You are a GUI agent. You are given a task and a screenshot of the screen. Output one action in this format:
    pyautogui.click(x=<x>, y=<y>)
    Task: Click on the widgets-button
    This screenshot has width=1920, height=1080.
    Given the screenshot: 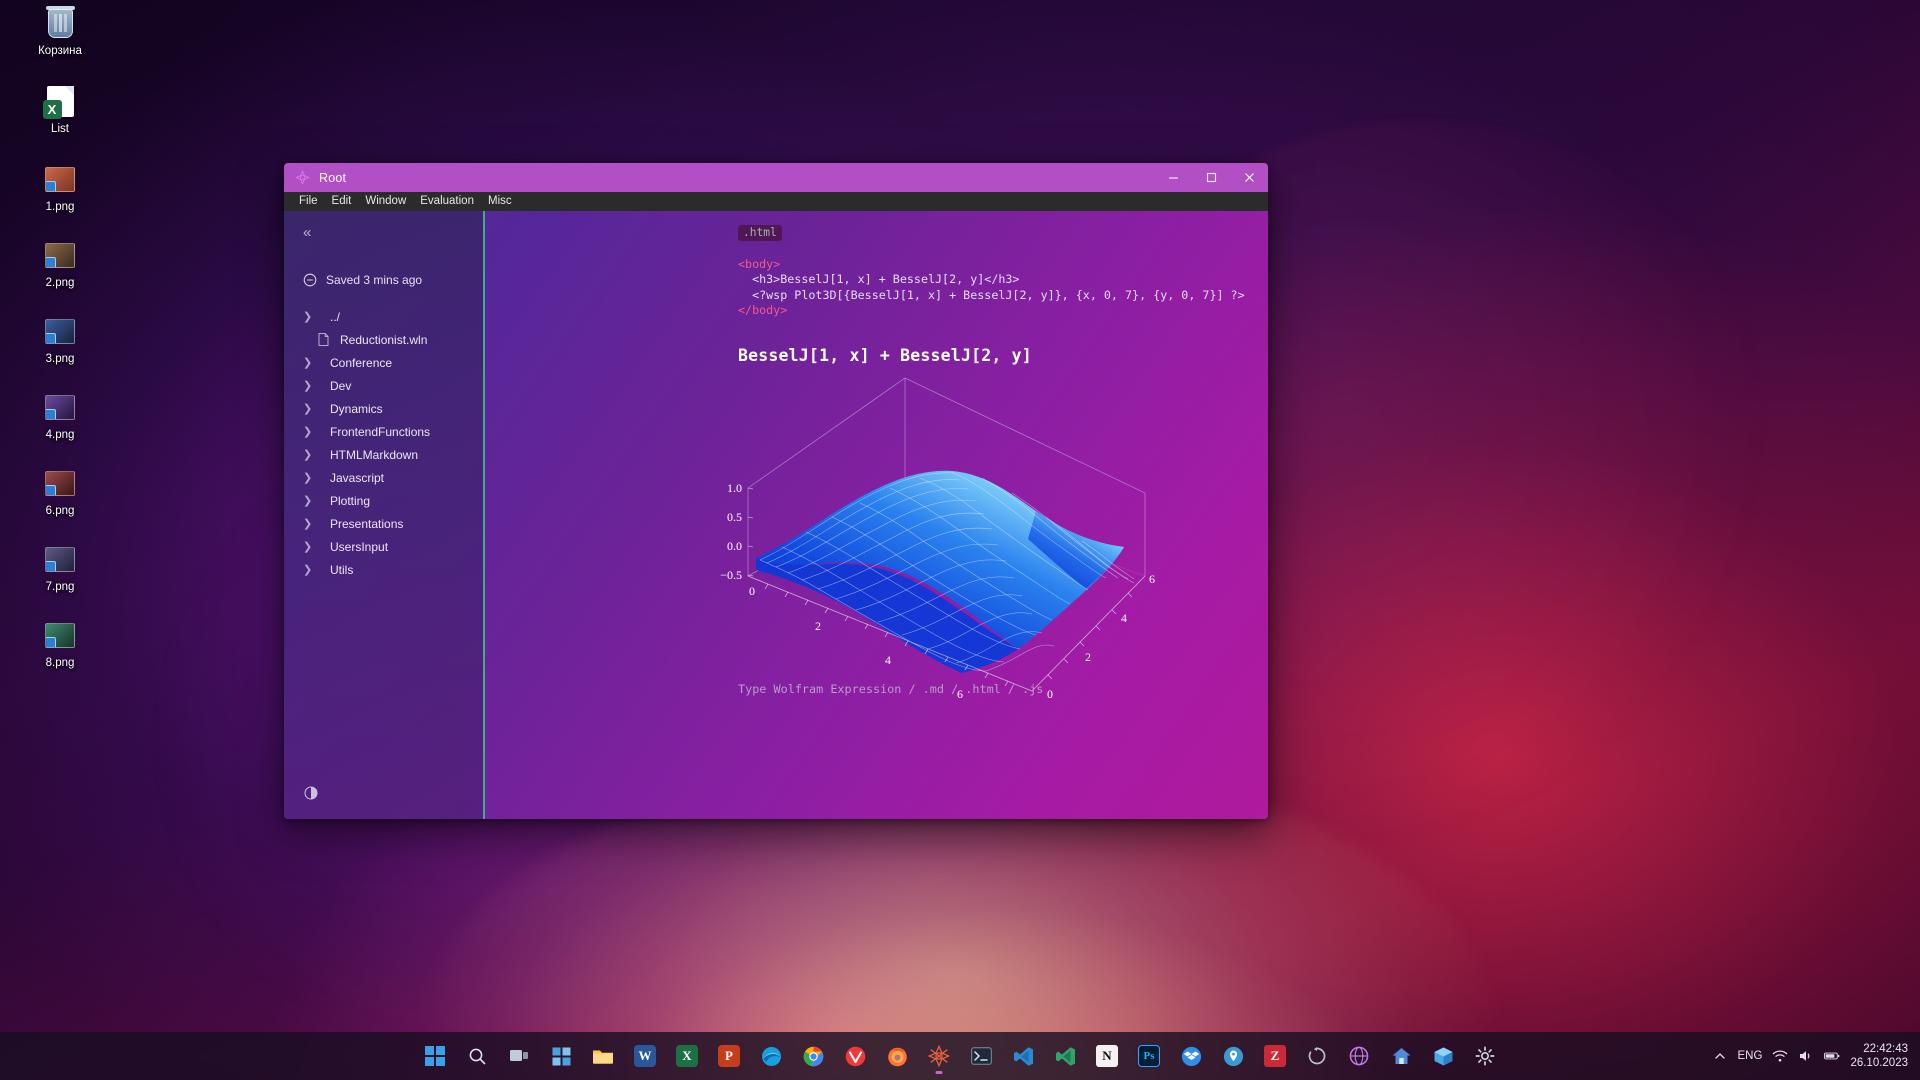 What is the action you would take?
    pyautogui.click(x=561, y=1056)
    